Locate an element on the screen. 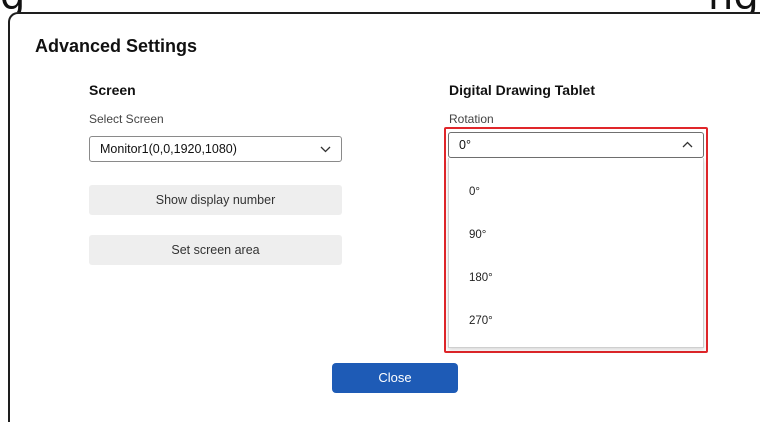 This screenshot has height=422, width=760. screen-select: Monitor1(0,0,1920,1080) is located at coordinates (215, 149).